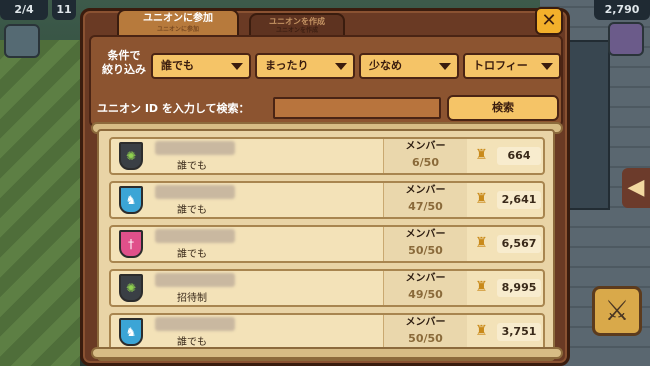  What do you see at coordinates (124, 55) in the screenshot?
I see `filter-label-line1: 条件で` at bounding box center [124, 55].